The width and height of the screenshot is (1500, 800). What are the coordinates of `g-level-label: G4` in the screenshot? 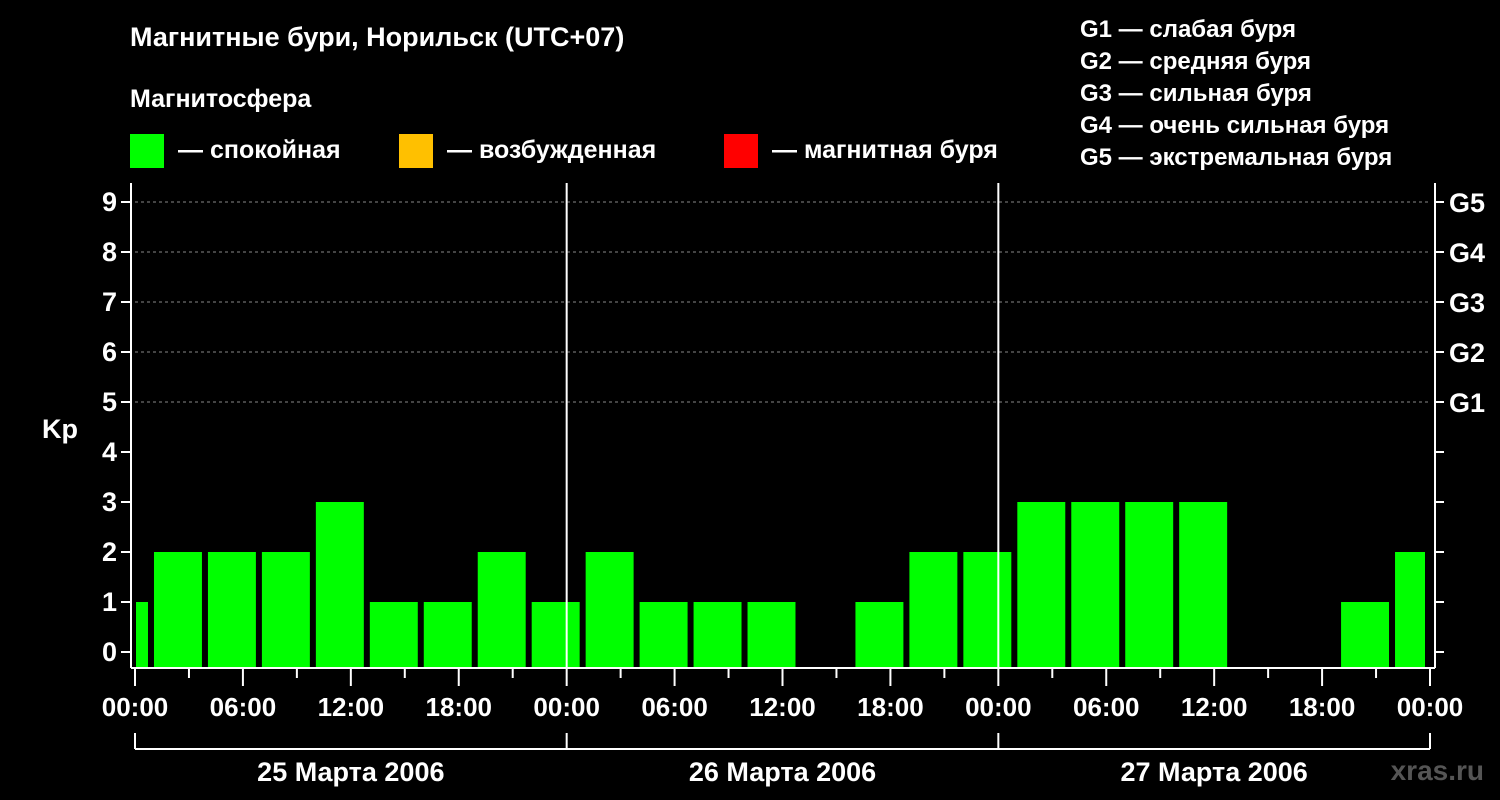 It's located at (1467, 253).